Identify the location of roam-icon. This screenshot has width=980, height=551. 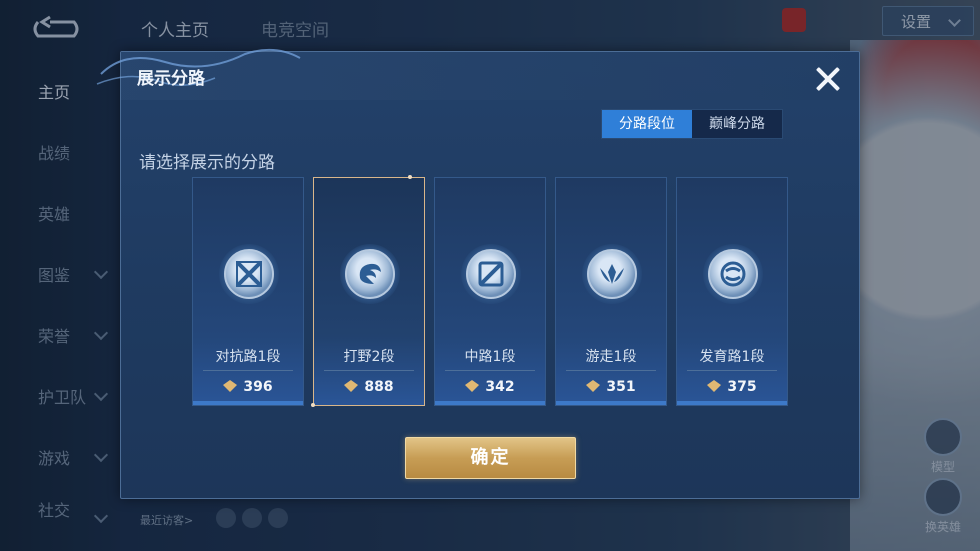
(612, 274).